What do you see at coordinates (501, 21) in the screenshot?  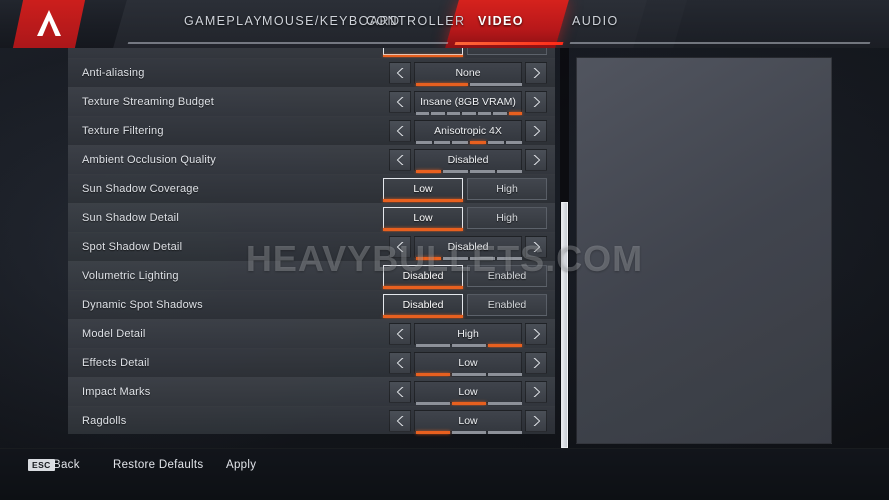 I see `tab-video: VIDEO` at bounding box center [501, 21].